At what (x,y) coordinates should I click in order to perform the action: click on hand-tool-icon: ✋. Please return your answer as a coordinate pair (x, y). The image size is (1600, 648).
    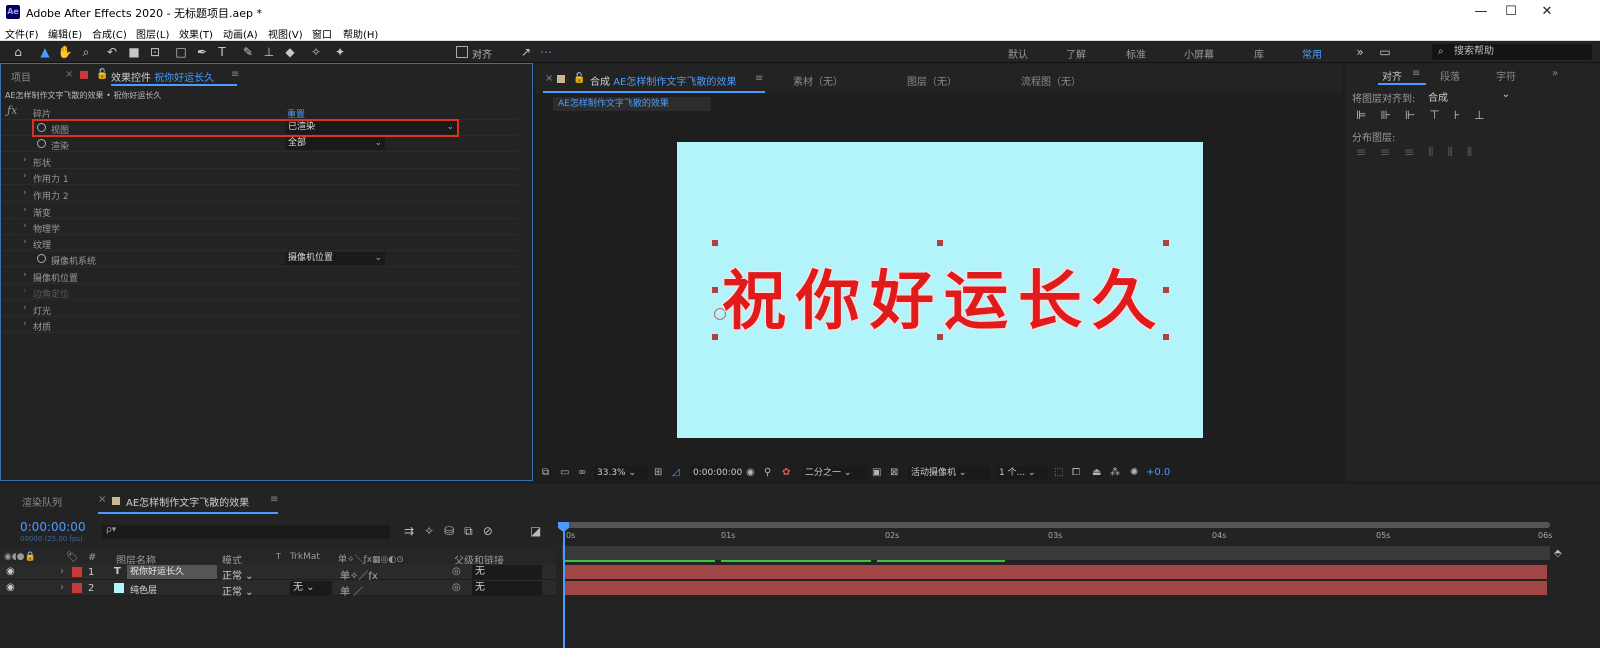
    Looking at the image, I should click on (65, 52).